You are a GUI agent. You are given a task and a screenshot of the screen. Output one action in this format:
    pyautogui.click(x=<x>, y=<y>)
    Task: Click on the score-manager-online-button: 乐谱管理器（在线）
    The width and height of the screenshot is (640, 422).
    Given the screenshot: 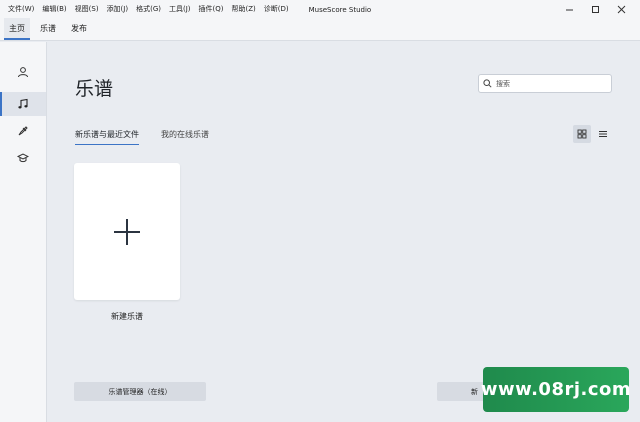 What is the action you would take?
    pyautogui.click(x=140, y=391)
    